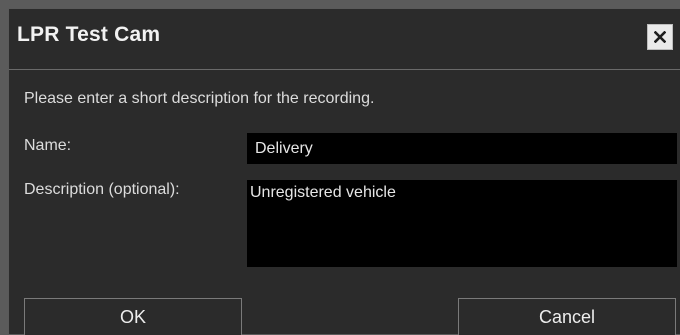  I want to click on close-icon, so click(660, 37).